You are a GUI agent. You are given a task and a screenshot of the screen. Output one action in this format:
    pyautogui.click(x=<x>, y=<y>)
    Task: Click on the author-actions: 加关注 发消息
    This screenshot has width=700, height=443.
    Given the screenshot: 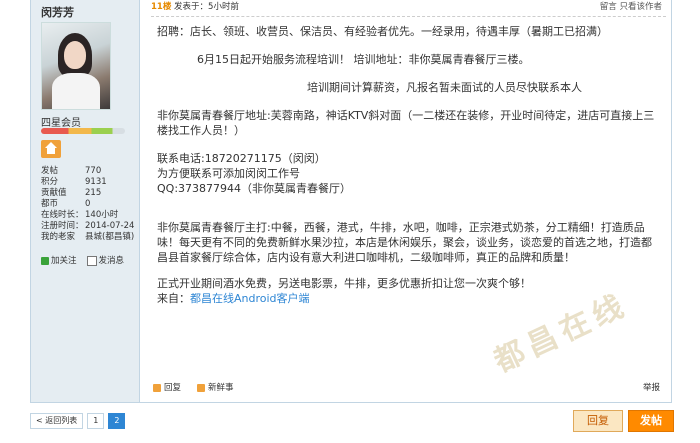 What is the action you would take?
    pyautogui.click(x=82, y=260)
    